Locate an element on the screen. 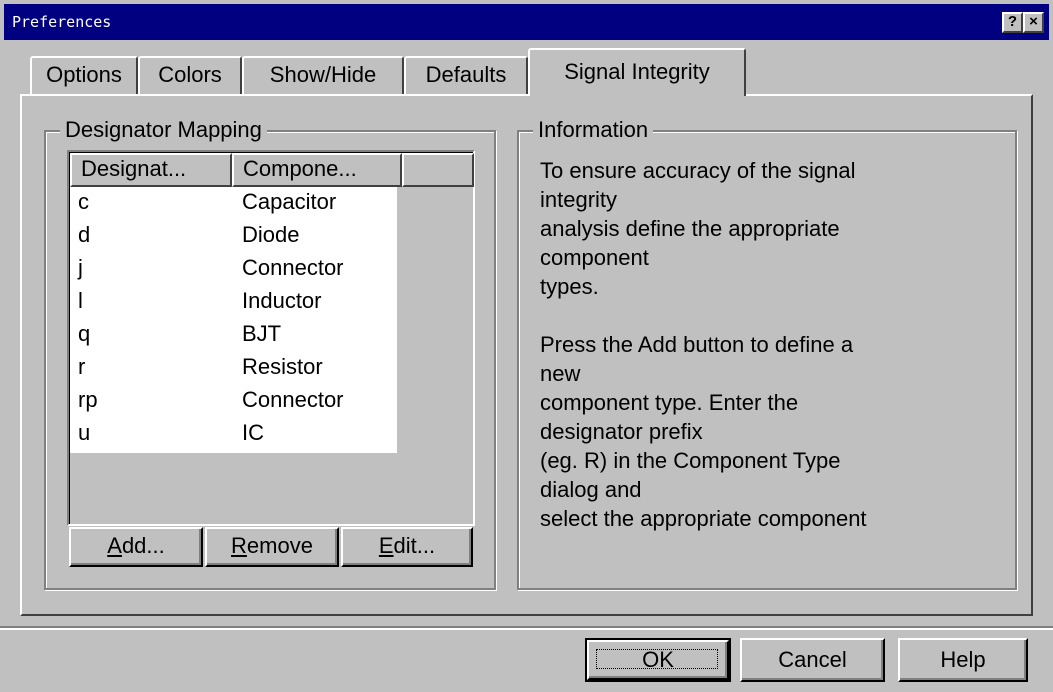 The width and height of the screenshot is (1053, 692). edit-button-accelerator: E is located at coordinates (386, 545).